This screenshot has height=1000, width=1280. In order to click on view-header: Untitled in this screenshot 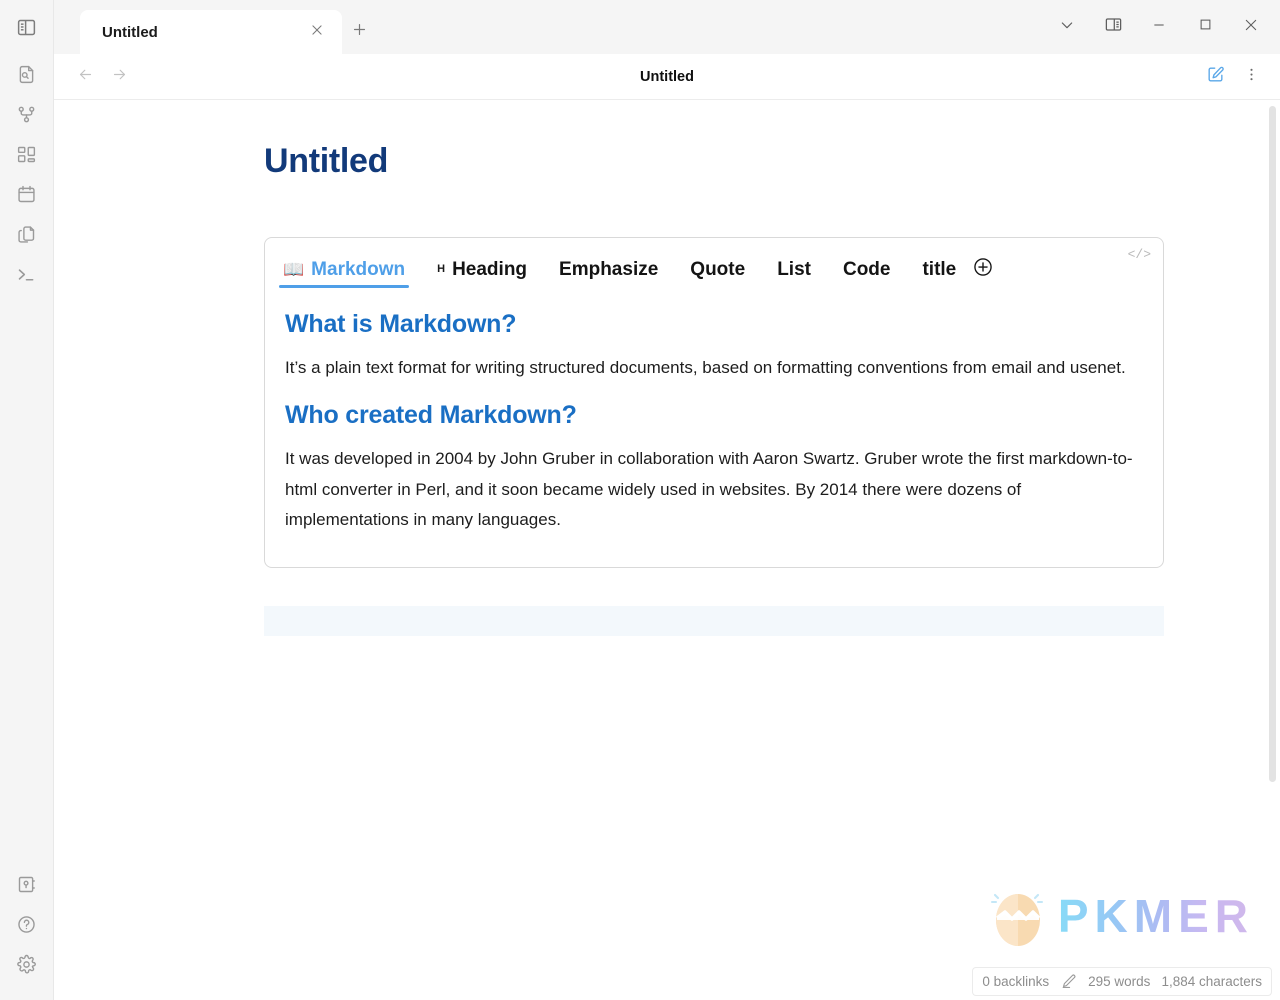, I will do `click(667, 77)`.